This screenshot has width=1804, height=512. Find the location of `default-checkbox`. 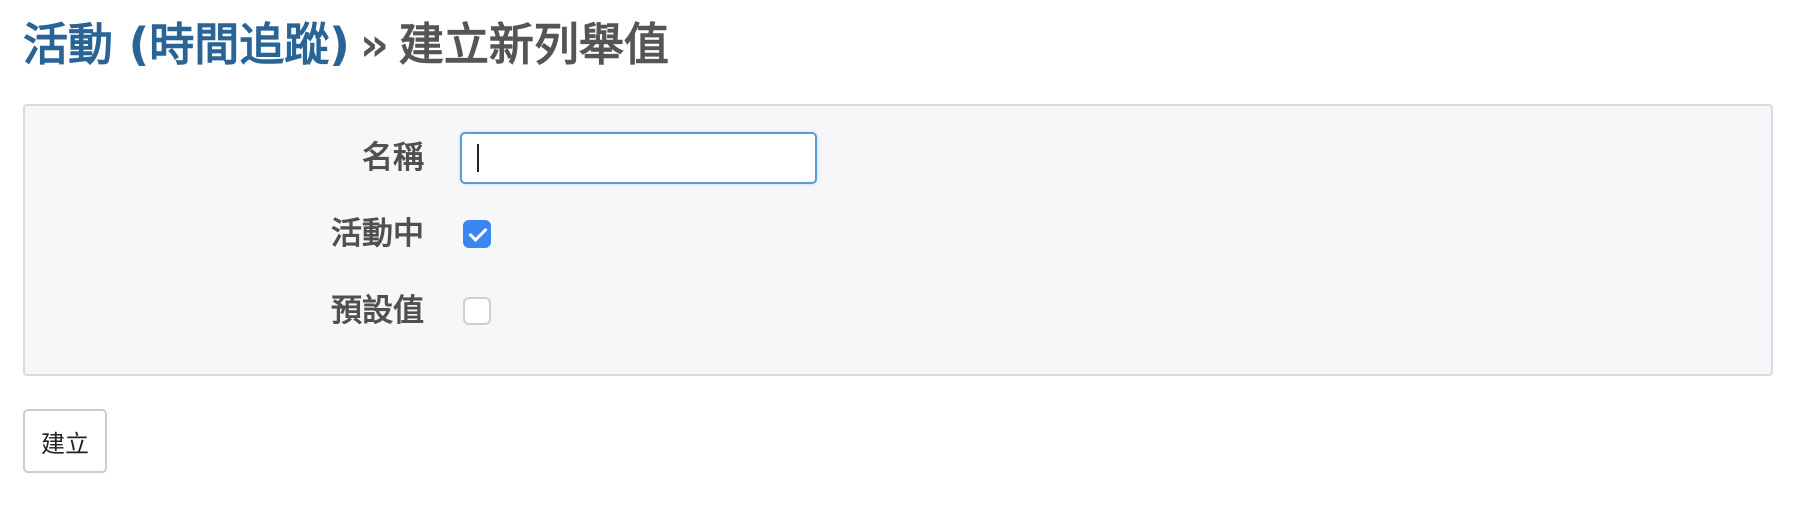

default-checkbox is located at coordinates (477, 311).